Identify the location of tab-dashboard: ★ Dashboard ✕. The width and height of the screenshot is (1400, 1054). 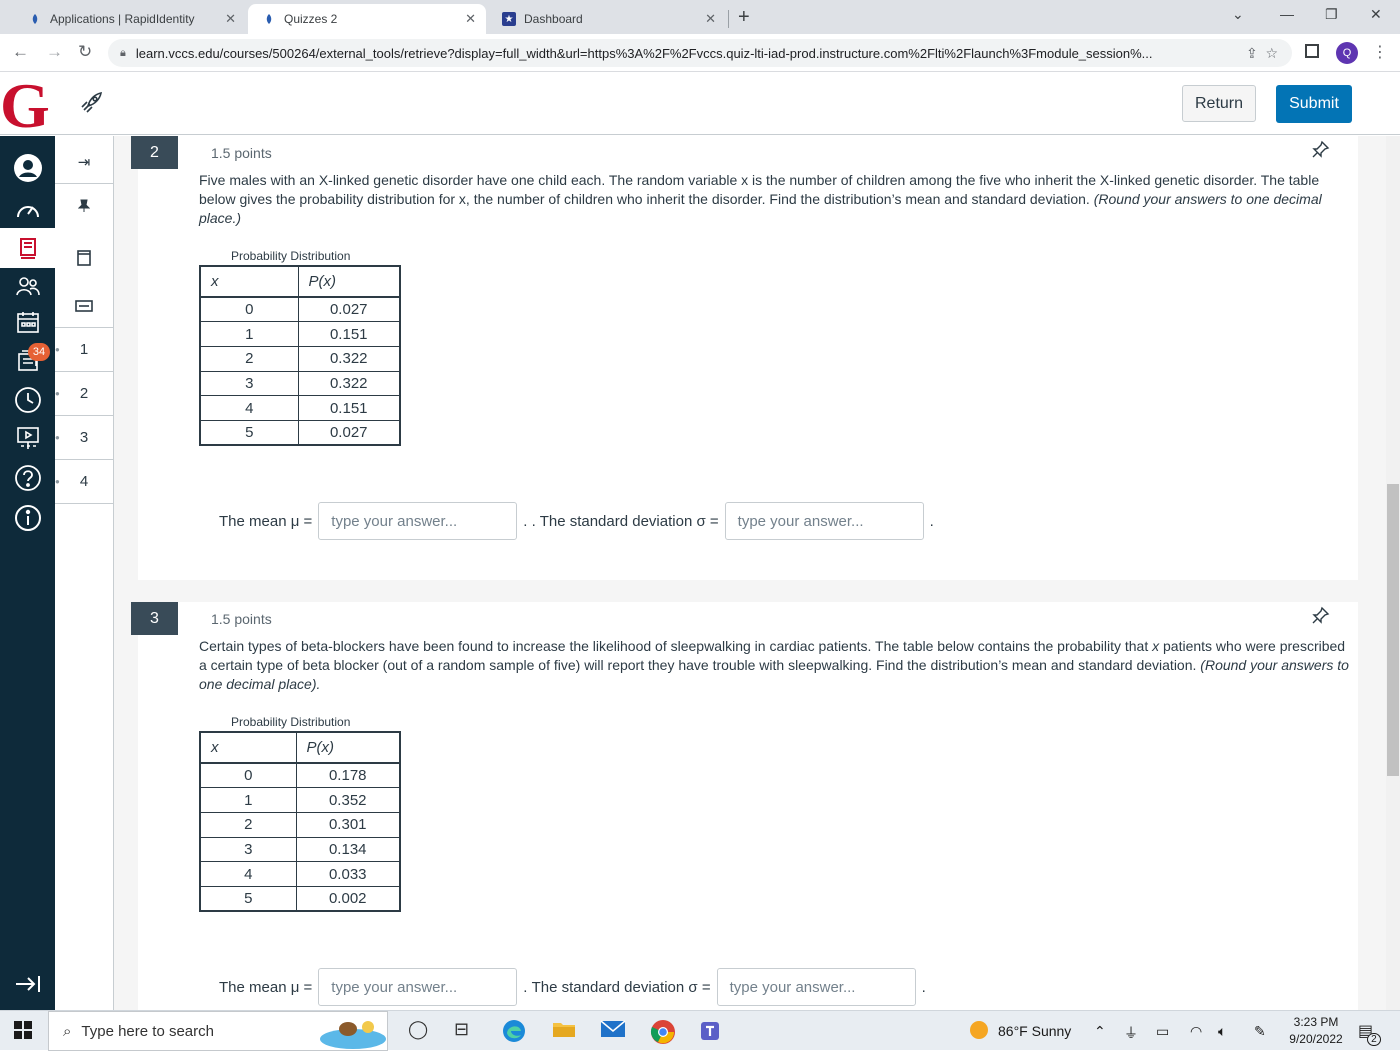
(607, 19).